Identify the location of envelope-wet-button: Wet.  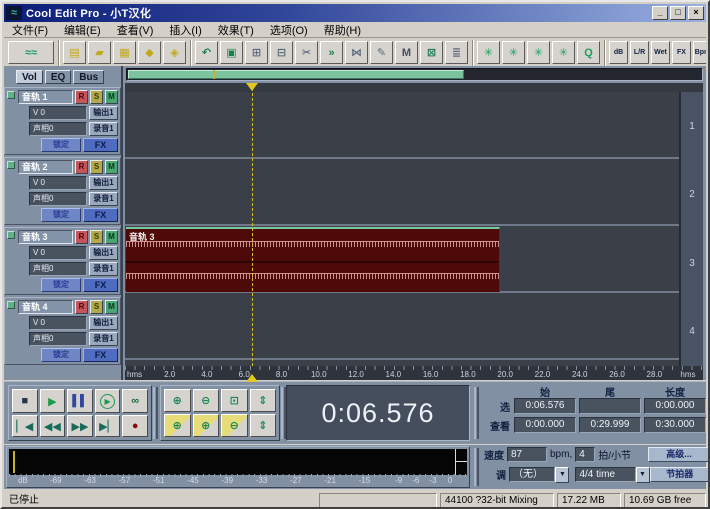
(660, 52).